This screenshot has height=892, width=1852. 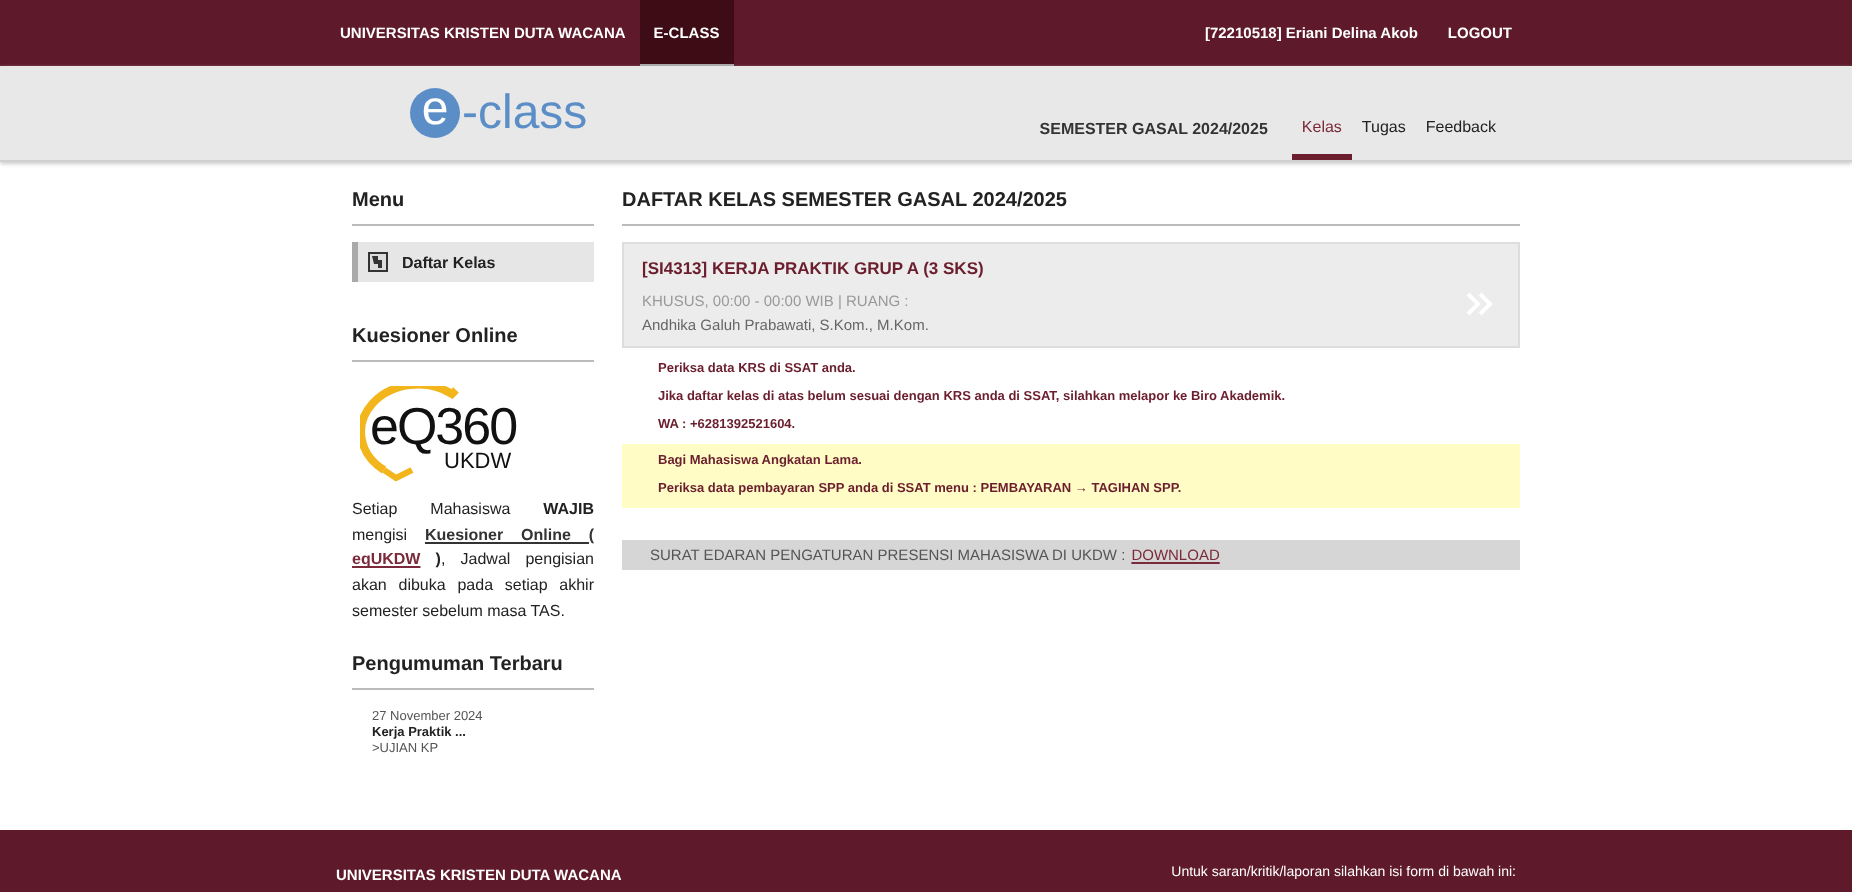 I want to click on kuesioner-text: Setiap Mahasiswa WAJIB mengisi Kuesioner Online ( eqUKDW ), Jadwal pengisian akan dibuka pada setiap akhir semester sebelum masa TAS., so click(x=473, y=561).